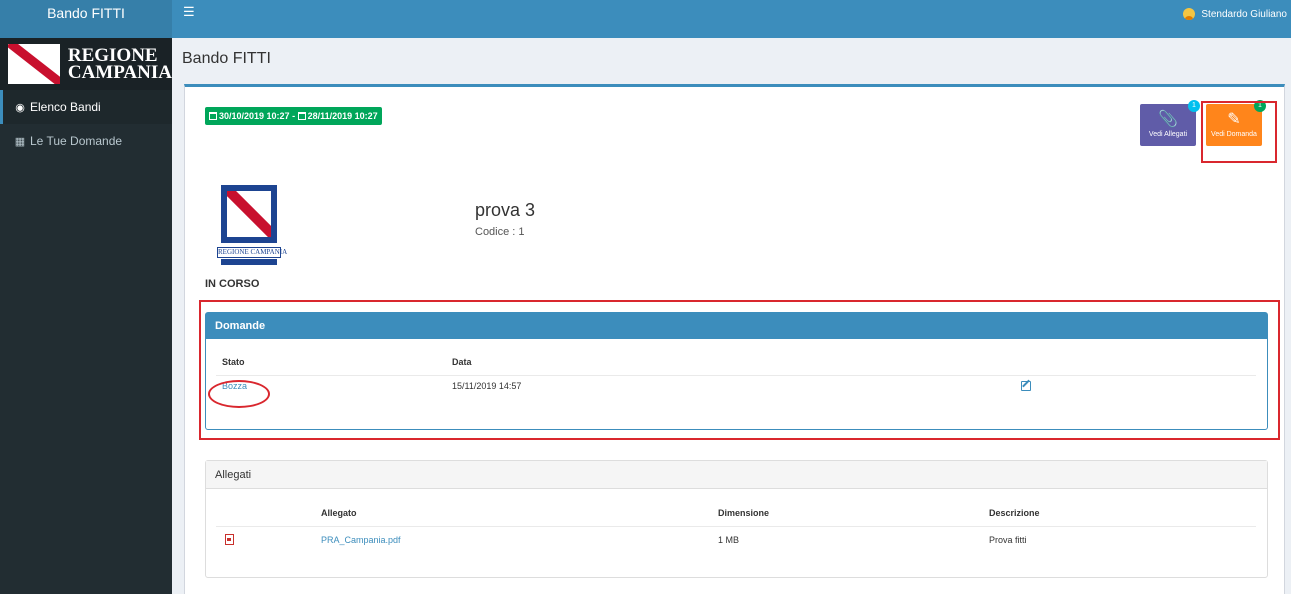 This screenshot has width=1291, height=594. I want to click on date-range-badge: 30/10/2019 10:27 - 28/11/2019 10:27, so click(293, 116).